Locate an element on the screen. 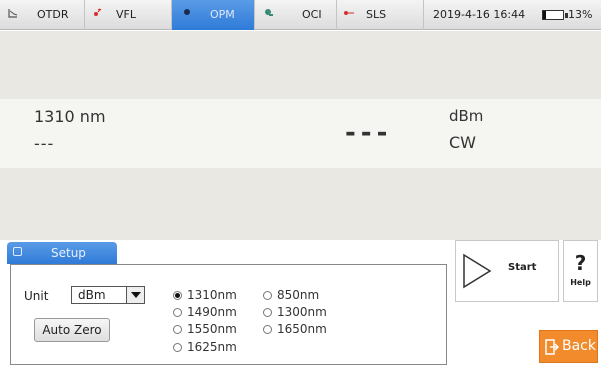 The width and height of the screenshot is (601, 368). back-button: Back is located at coordinates (568, 346).